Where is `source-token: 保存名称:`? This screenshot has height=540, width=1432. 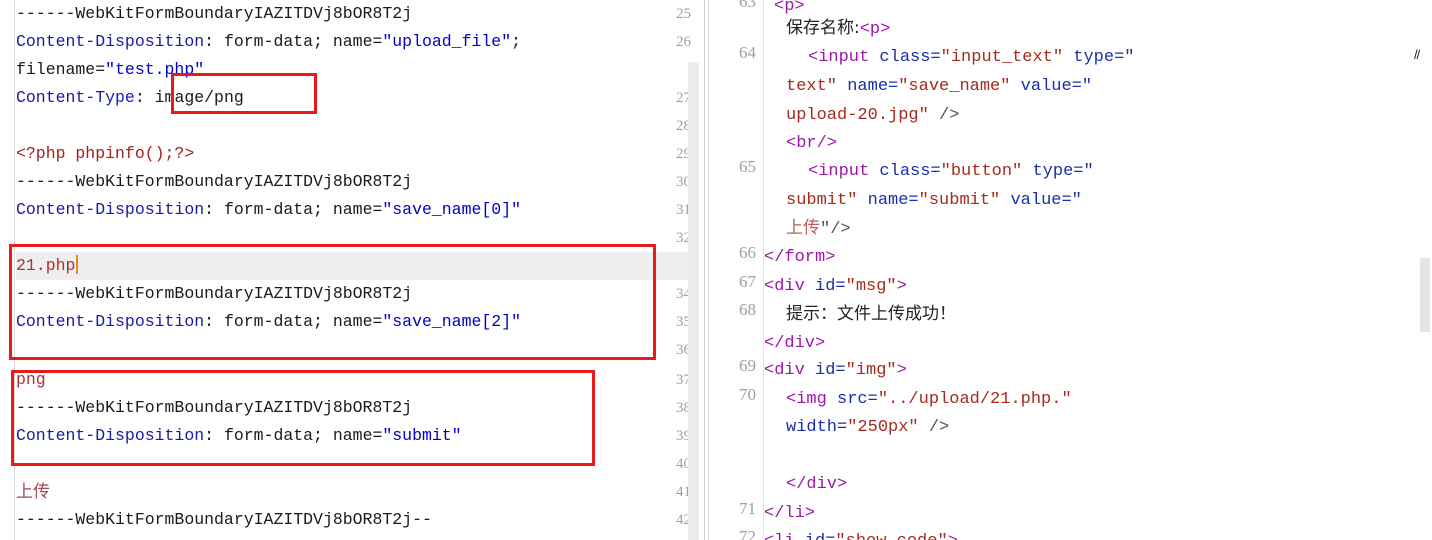 source-token: 保存名称: is located at coordinates (823, 28).